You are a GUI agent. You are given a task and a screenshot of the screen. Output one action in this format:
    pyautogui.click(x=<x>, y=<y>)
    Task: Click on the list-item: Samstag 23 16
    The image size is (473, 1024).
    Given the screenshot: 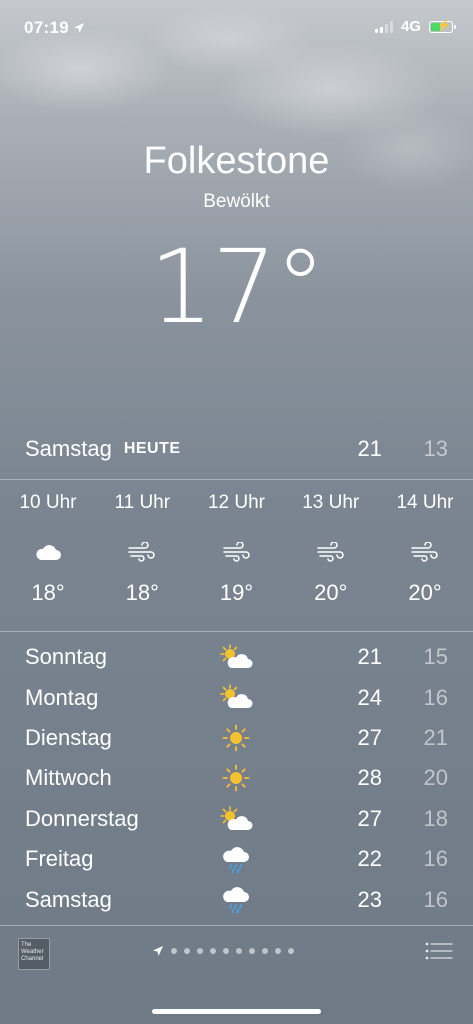 What is the action you would take?
    pyautogui.click(x=236, y=899)
    